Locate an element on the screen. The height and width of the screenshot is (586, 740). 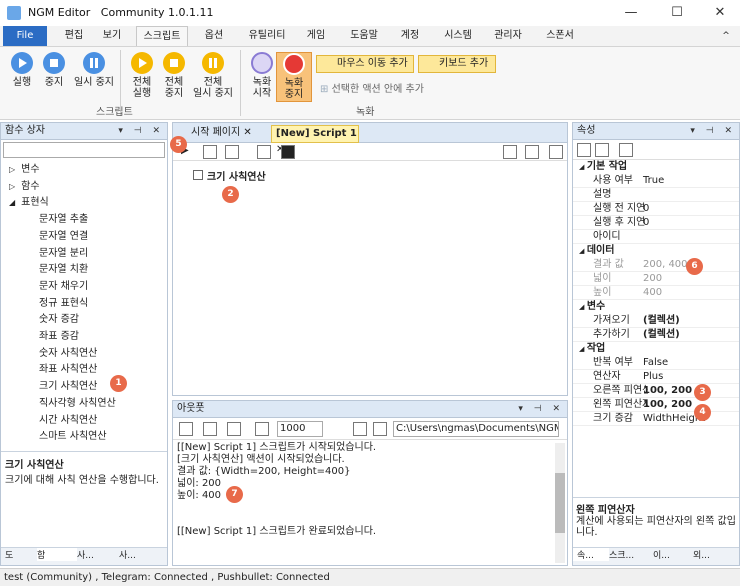
property-section: ◢ 데이터 is located at coordinates (656, 251).